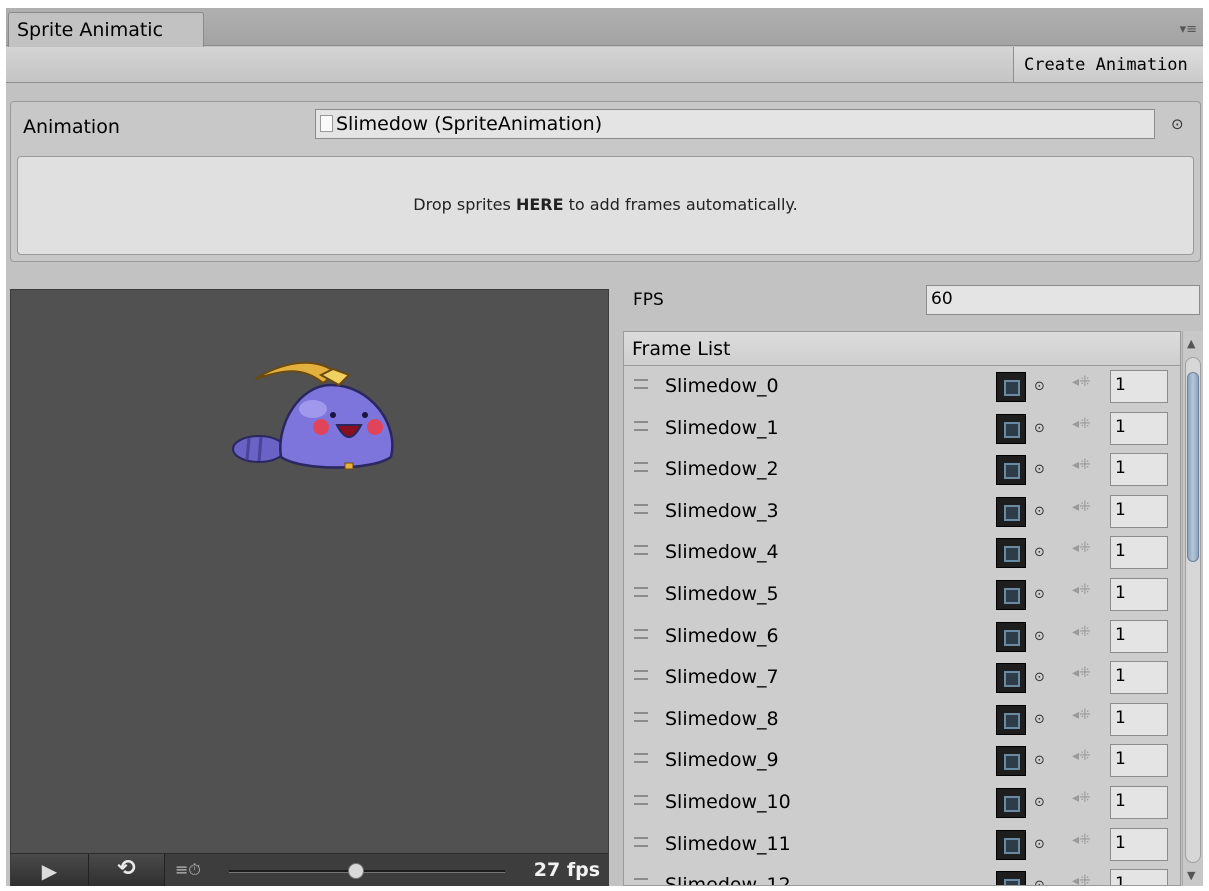 This screenshot has height=891, width=1209. What do you see at coordinates (355, 871) in the screenshot?
I see `speed-slider-thumb` at bounding box center [355, 871].